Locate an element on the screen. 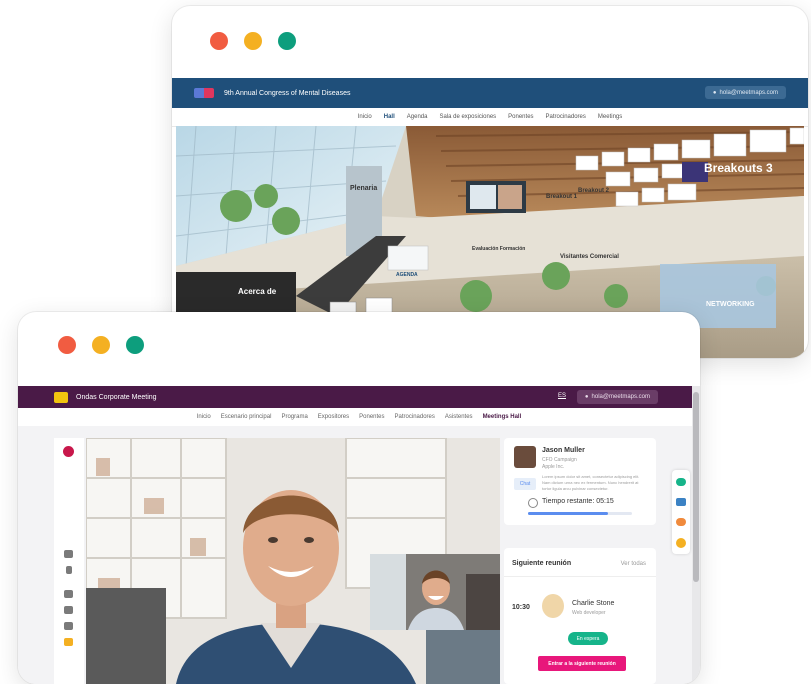 The height and width of the screenshot is (684, 811). ondas-logo is located at coordinates (61, 397).